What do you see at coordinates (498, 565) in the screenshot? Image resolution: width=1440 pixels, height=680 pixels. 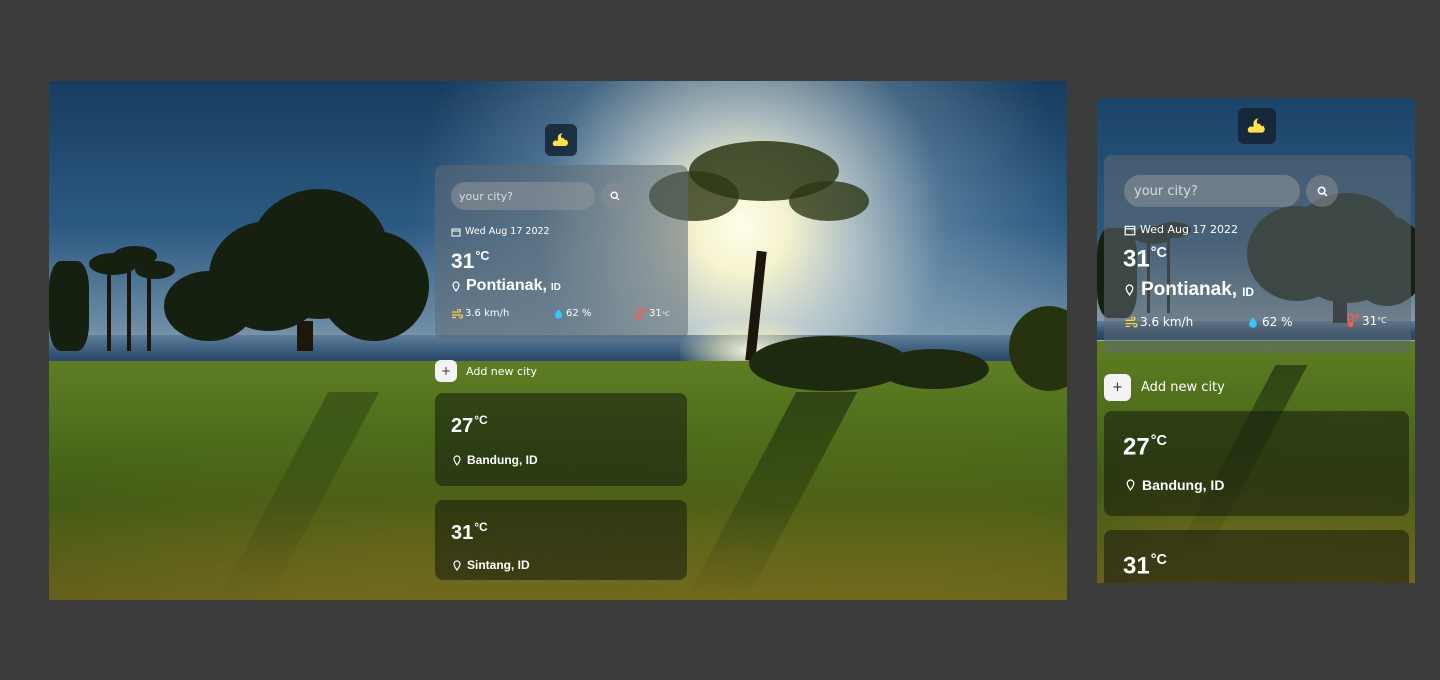 I see `city-name: Sintang, ID` at bounding box center [498, 565].